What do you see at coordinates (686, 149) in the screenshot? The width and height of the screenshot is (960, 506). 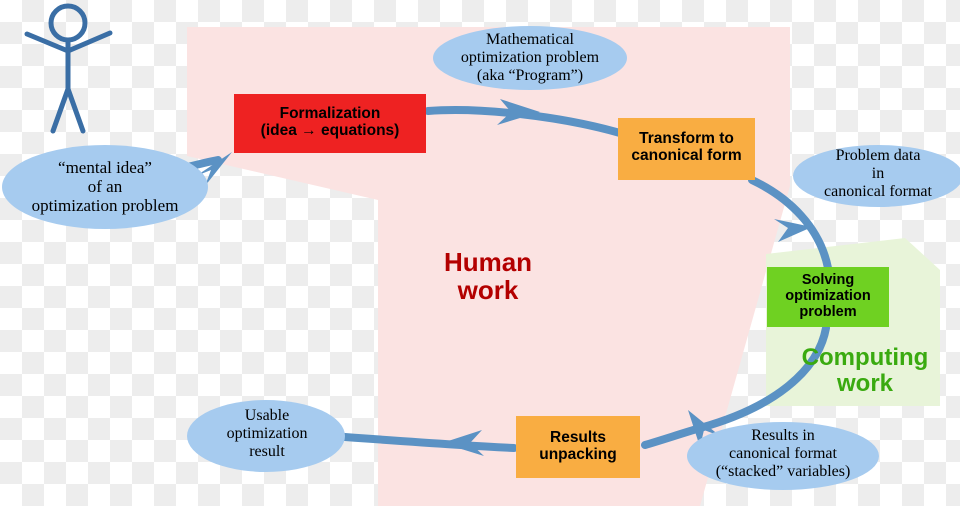 I see `box-transform-canonical` at bounding box center [686, 149].